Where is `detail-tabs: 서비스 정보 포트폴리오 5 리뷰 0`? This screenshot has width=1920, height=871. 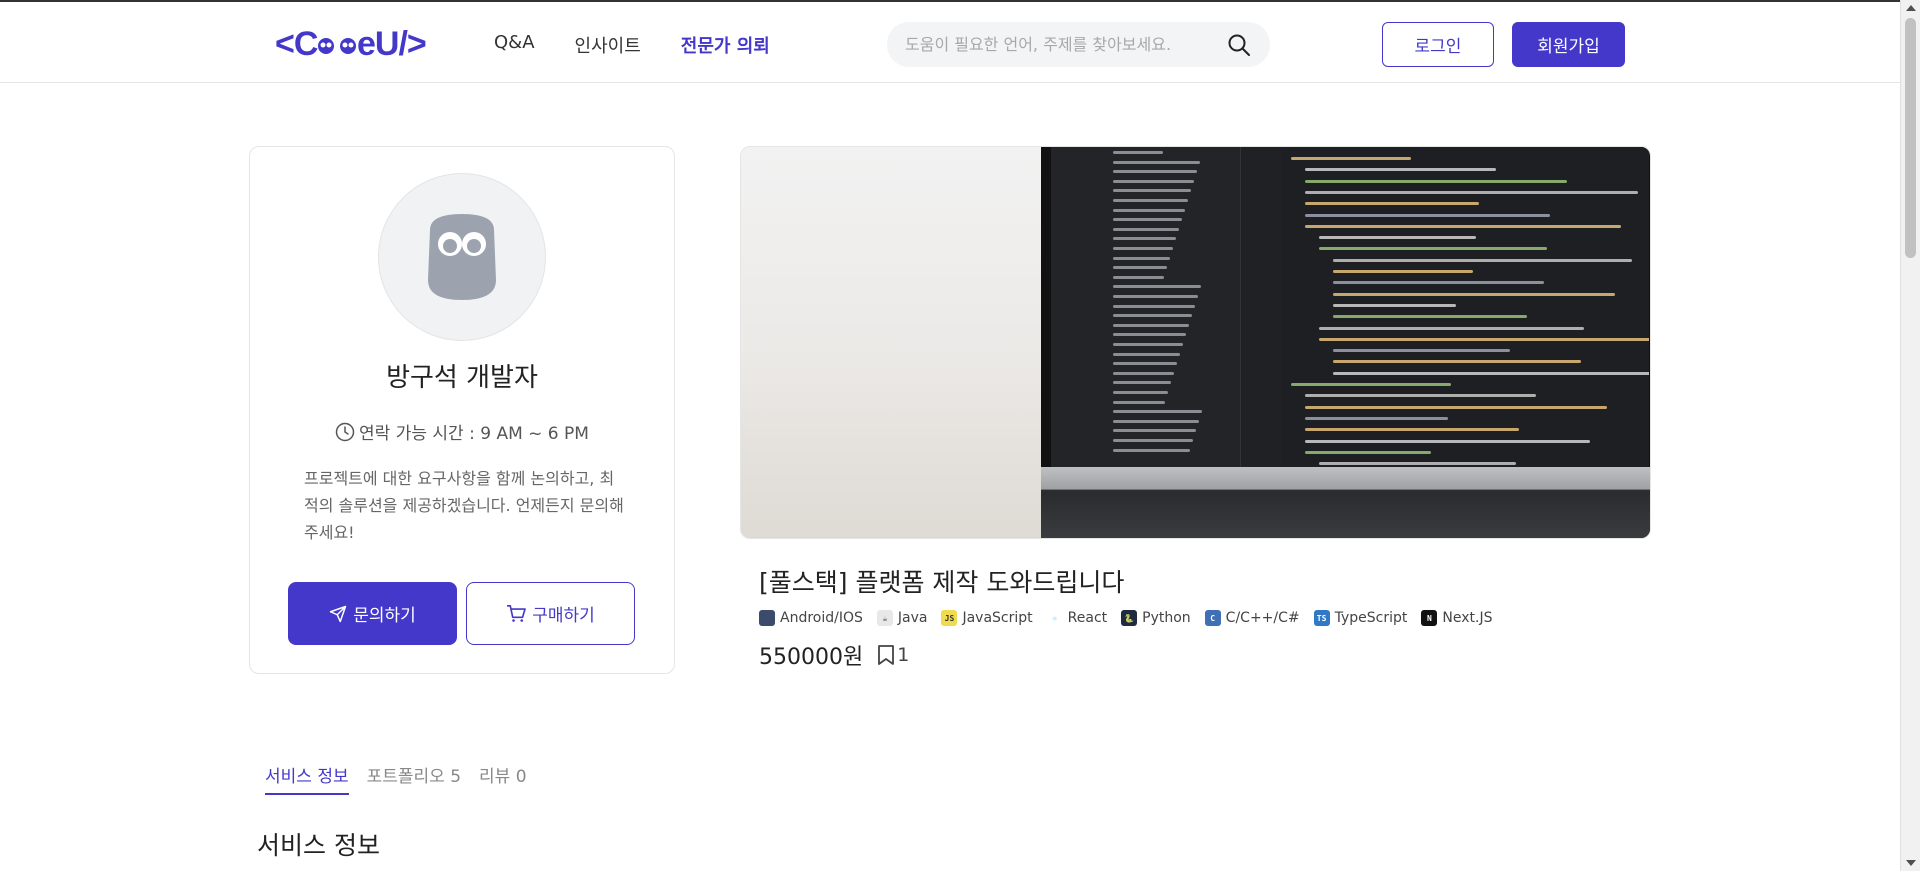 detail-tabs: 서비스 정보 포트폴리오 5 리뷰 0 is located at coordinates (396, 778).